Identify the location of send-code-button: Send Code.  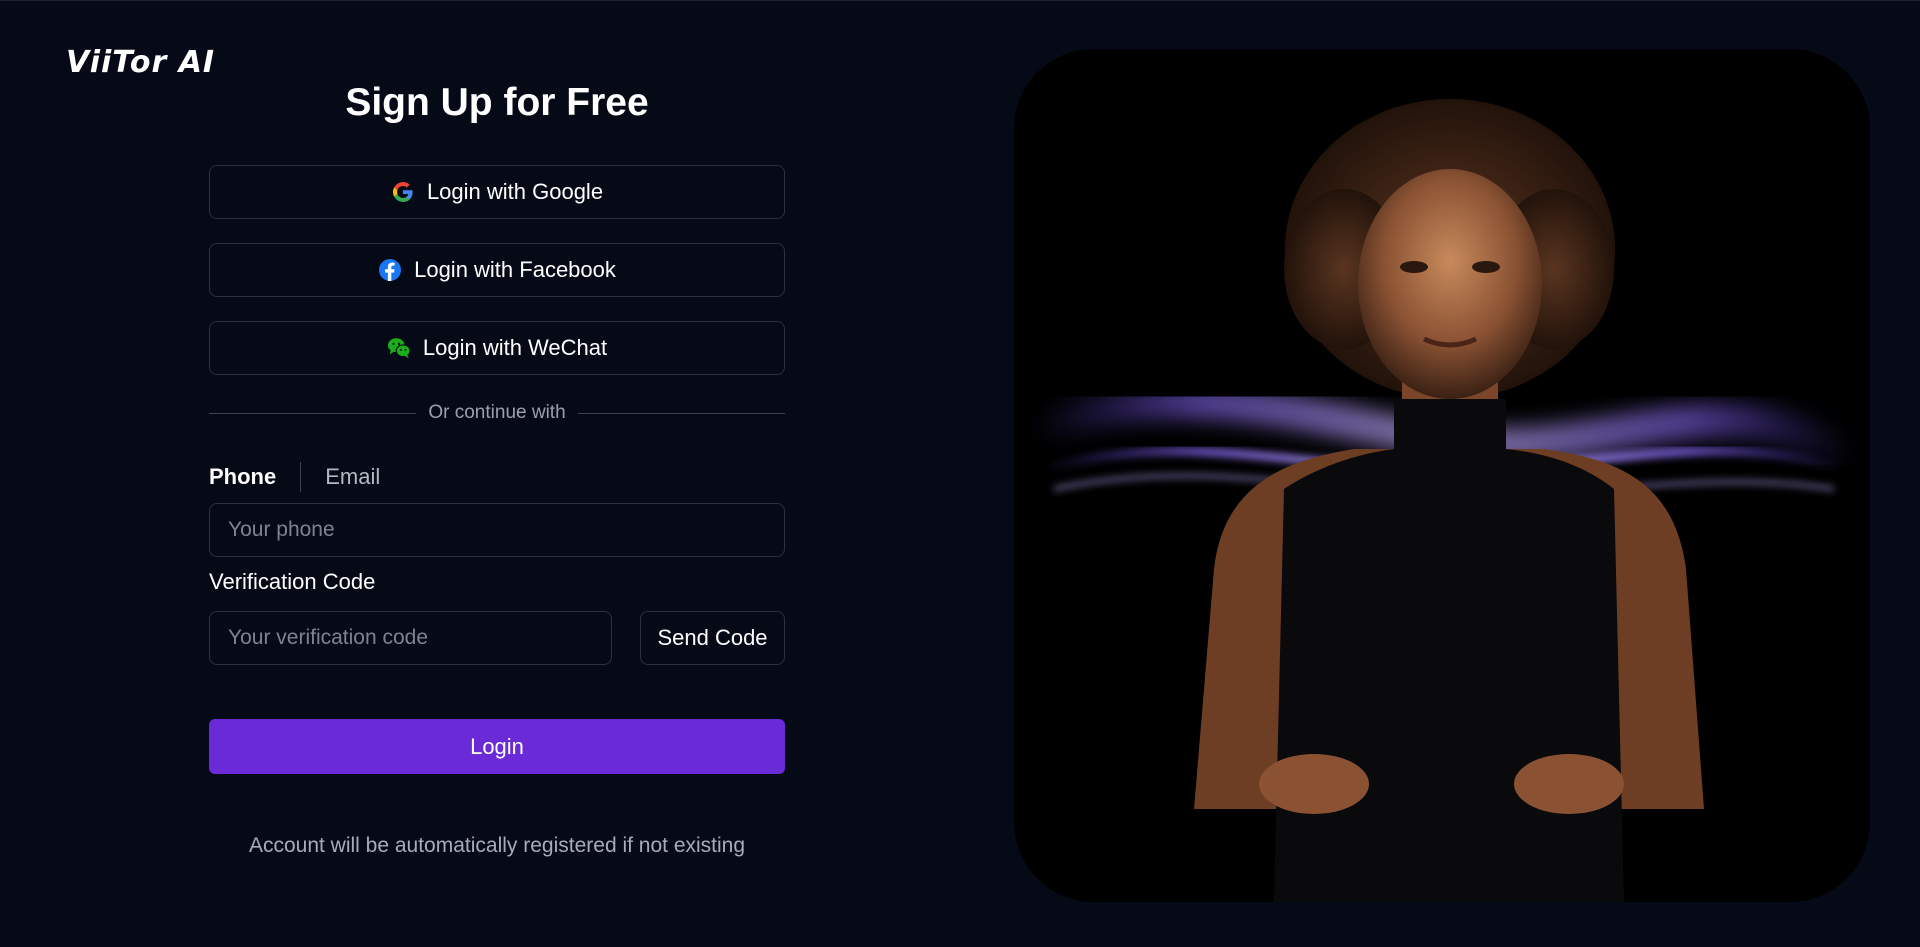
(712, 638).